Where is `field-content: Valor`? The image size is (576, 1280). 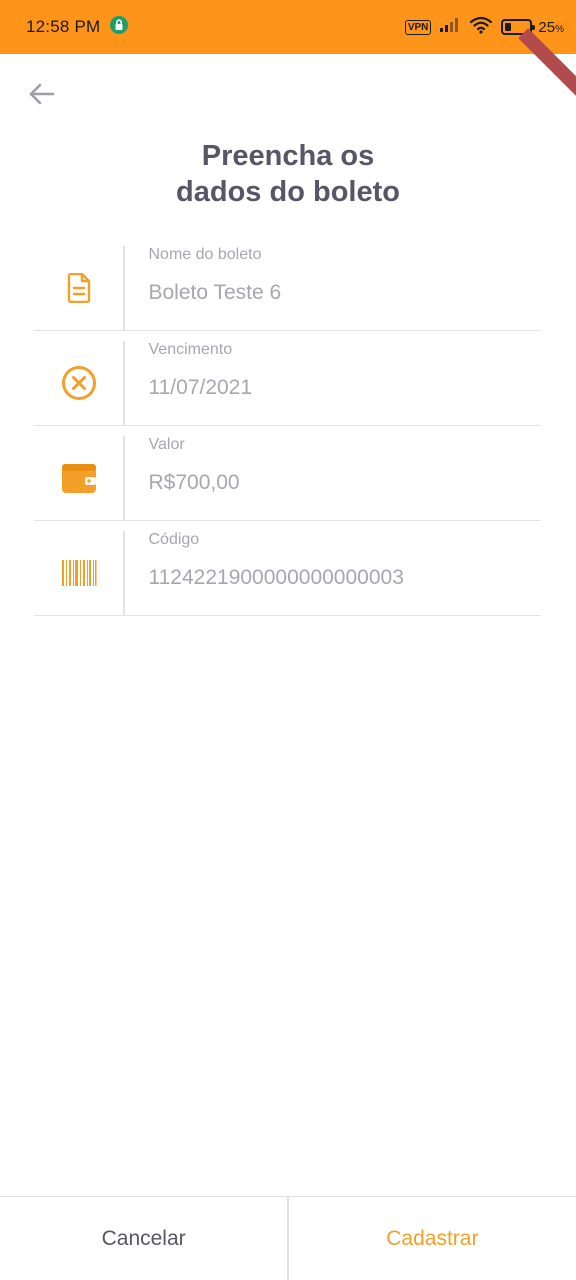 field-content: Valor is located at coordinates (333, 473).